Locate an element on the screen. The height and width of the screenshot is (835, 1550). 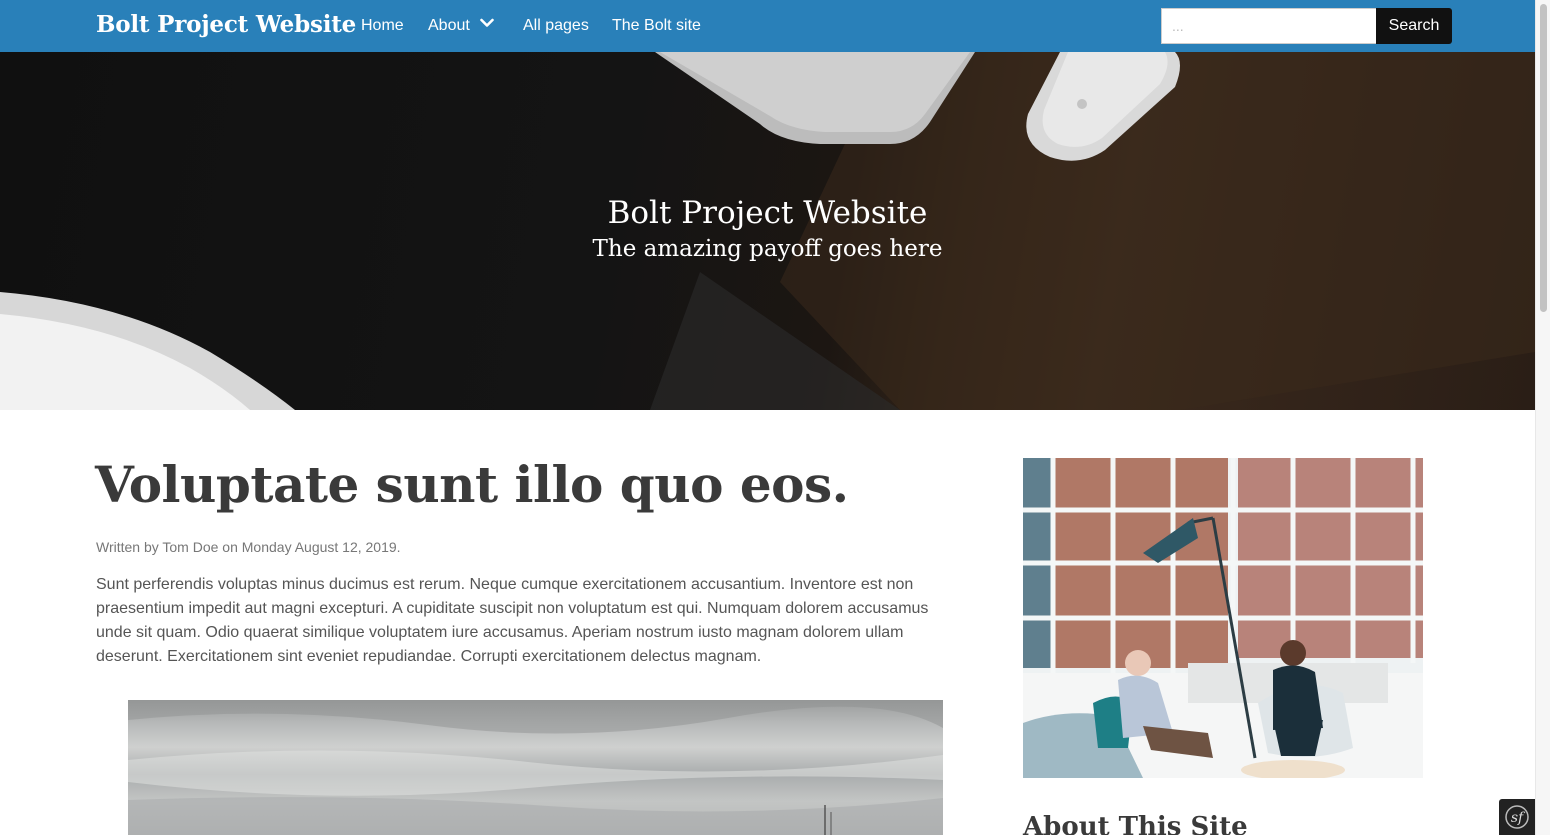
symfony-icon: sf is located at coordinates (1517, 817).